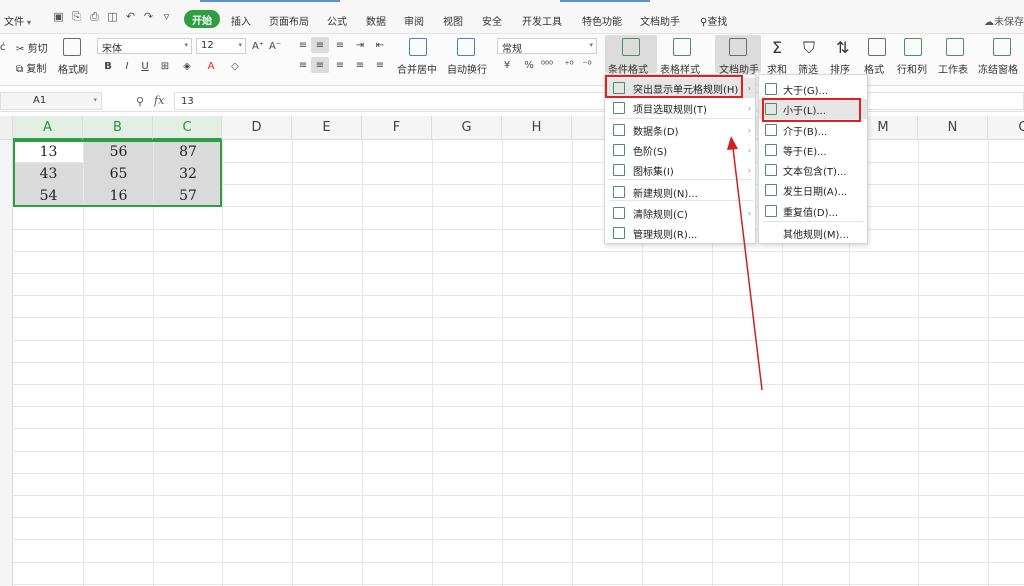 The image size is (1024, 586). I want to click on column-header: H, so click(537, 128).